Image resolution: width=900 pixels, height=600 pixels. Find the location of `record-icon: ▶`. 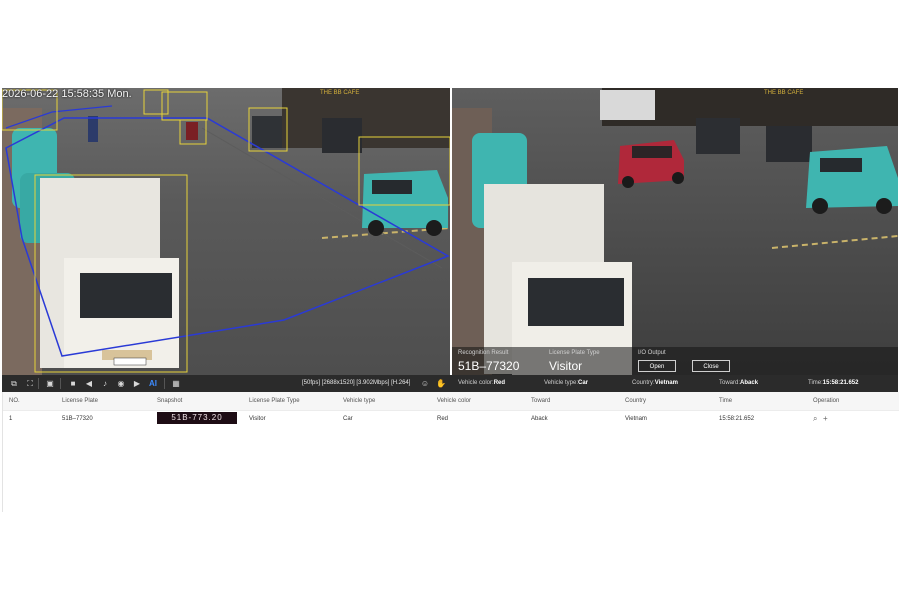

record-icon: ▶ is located at coordinates (137, 383).